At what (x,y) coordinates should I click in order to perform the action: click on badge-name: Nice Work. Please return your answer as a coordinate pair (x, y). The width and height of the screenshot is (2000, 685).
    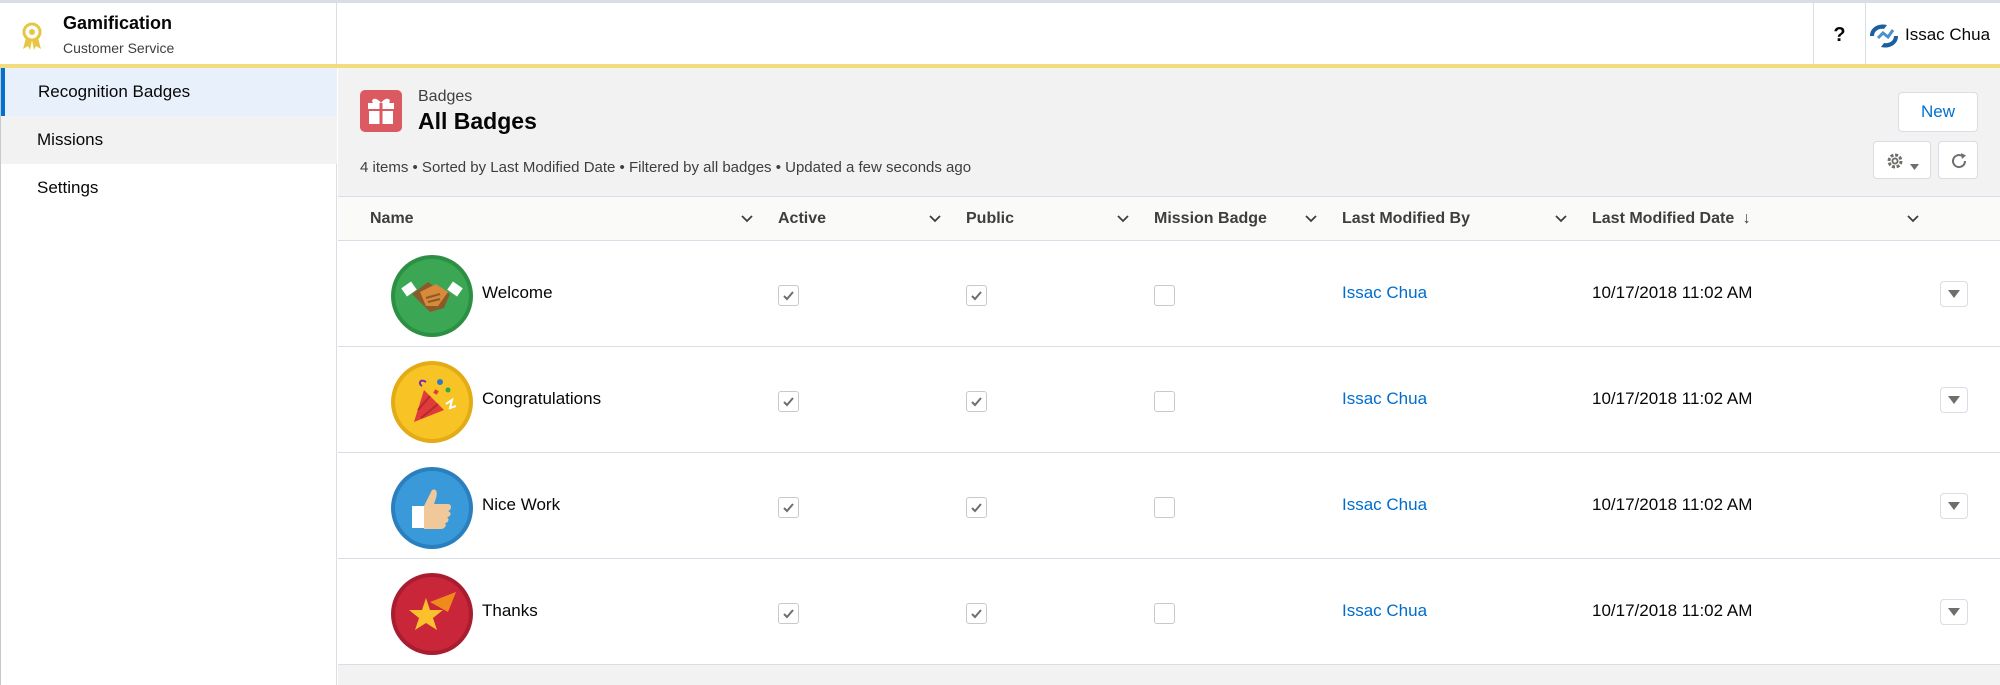
    Looking at the image, I should click on (521, 505).